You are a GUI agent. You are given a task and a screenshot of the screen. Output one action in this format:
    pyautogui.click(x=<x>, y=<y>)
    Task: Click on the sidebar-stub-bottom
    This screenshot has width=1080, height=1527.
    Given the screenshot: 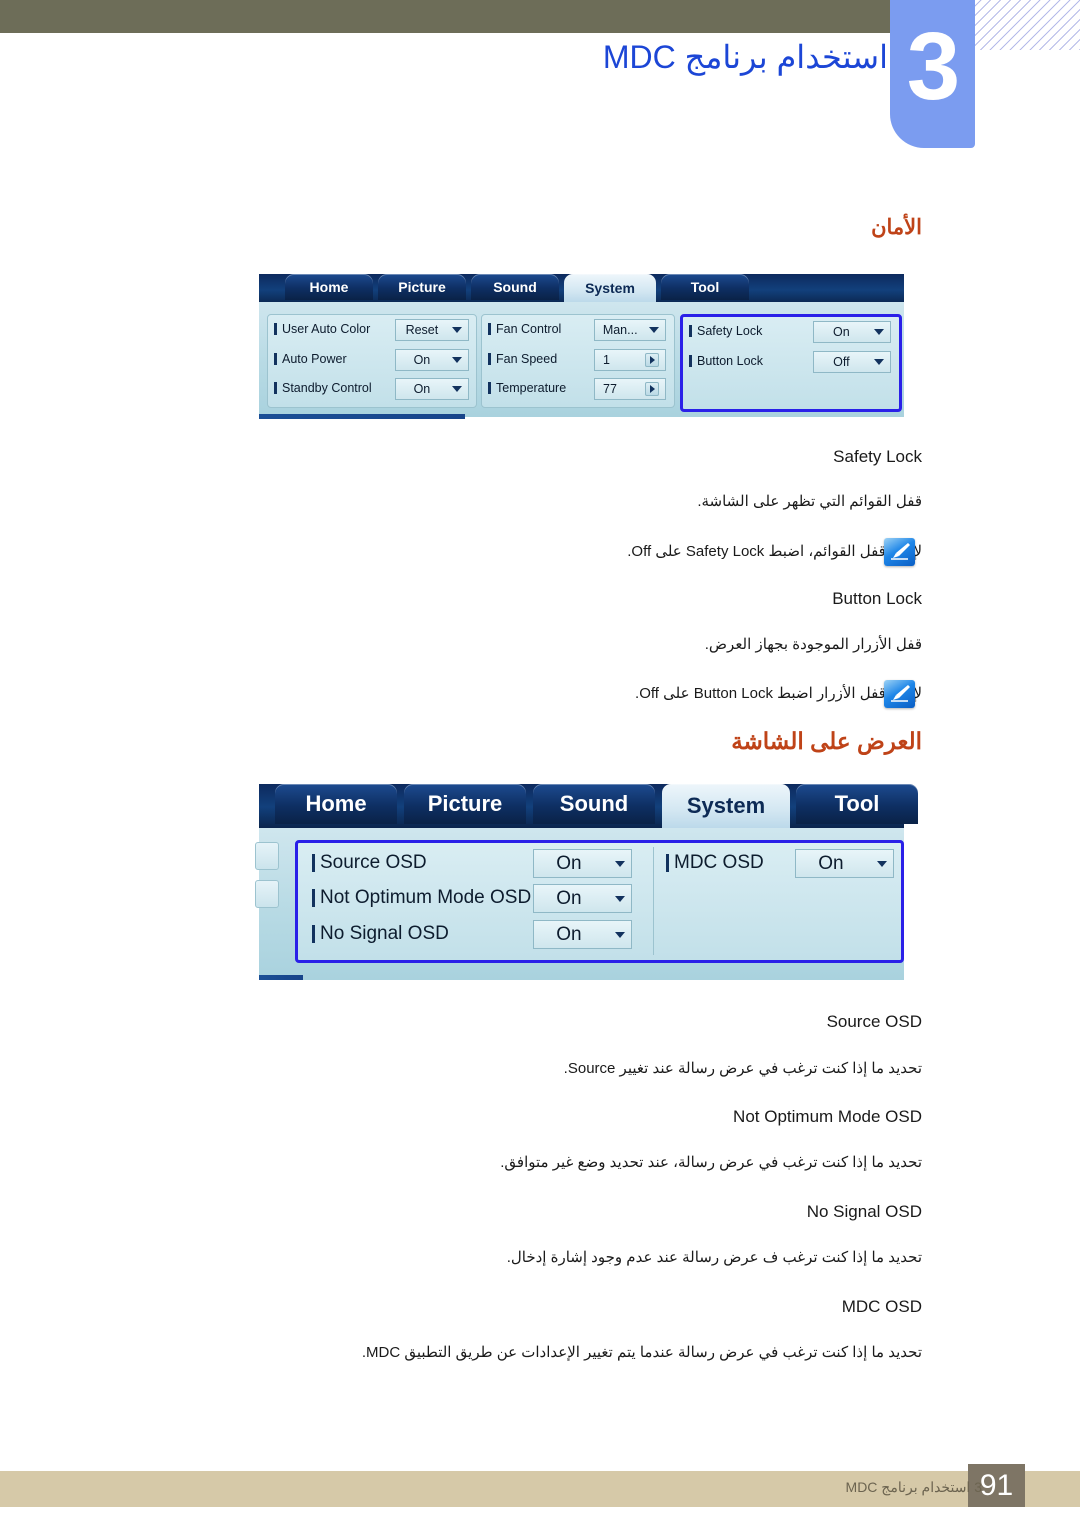 What is the action you would take?
    pyautogui.click(x=267, y=894)
    